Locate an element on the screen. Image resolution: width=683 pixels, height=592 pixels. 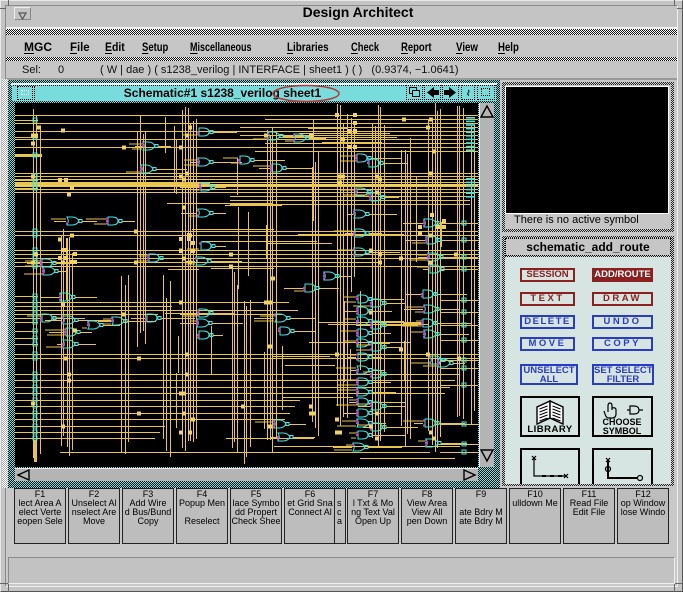
svg-text: ADD is located at coordinates (550, 481).